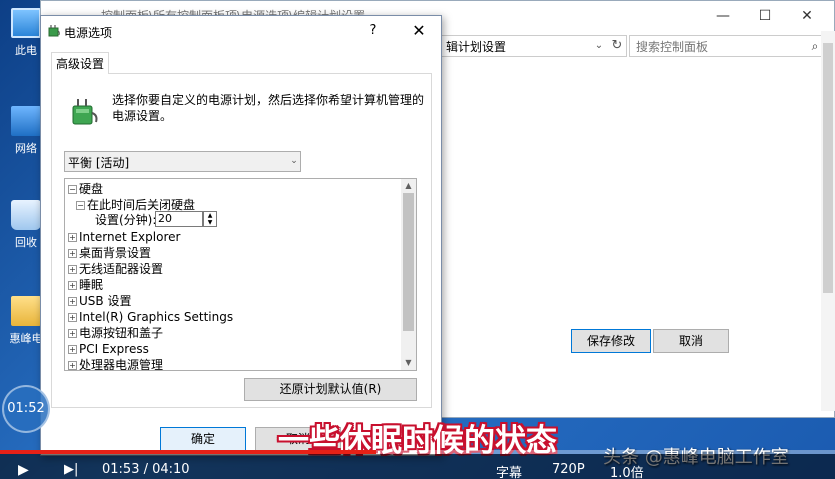 This screenshot has height=479, width=835. I want to click on tree-item-label: 桌面背景设置, so click(115, 253).